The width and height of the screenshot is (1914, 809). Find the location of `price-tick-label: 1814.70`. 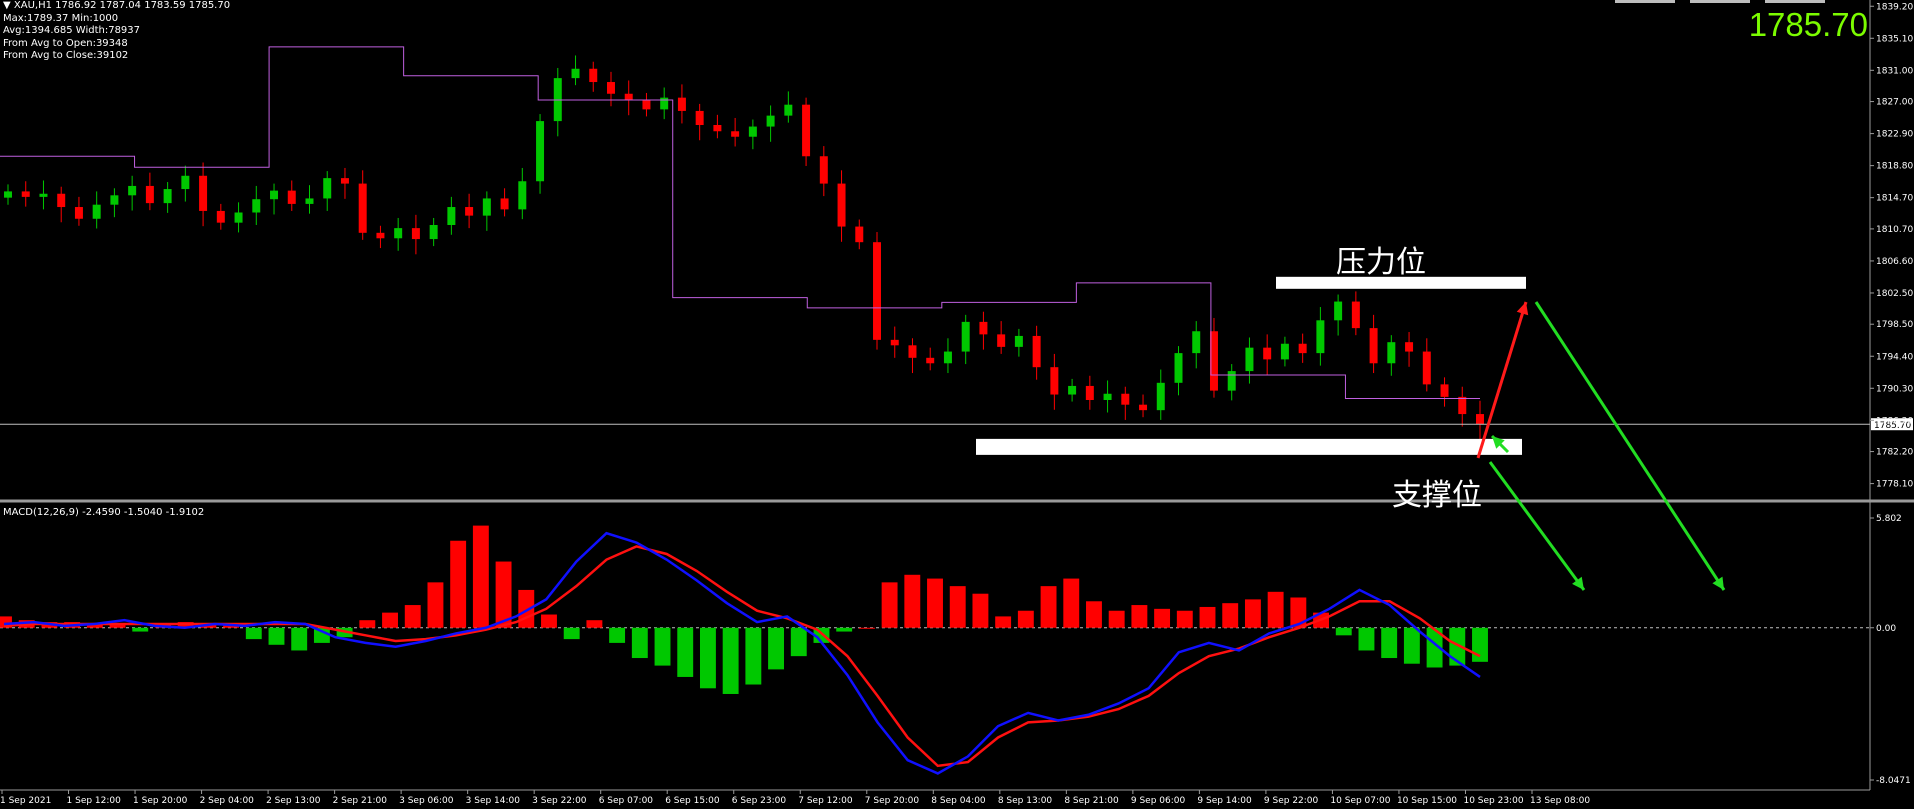

price-tick-label: 1814.70 is located at coordinates (1894, 199).